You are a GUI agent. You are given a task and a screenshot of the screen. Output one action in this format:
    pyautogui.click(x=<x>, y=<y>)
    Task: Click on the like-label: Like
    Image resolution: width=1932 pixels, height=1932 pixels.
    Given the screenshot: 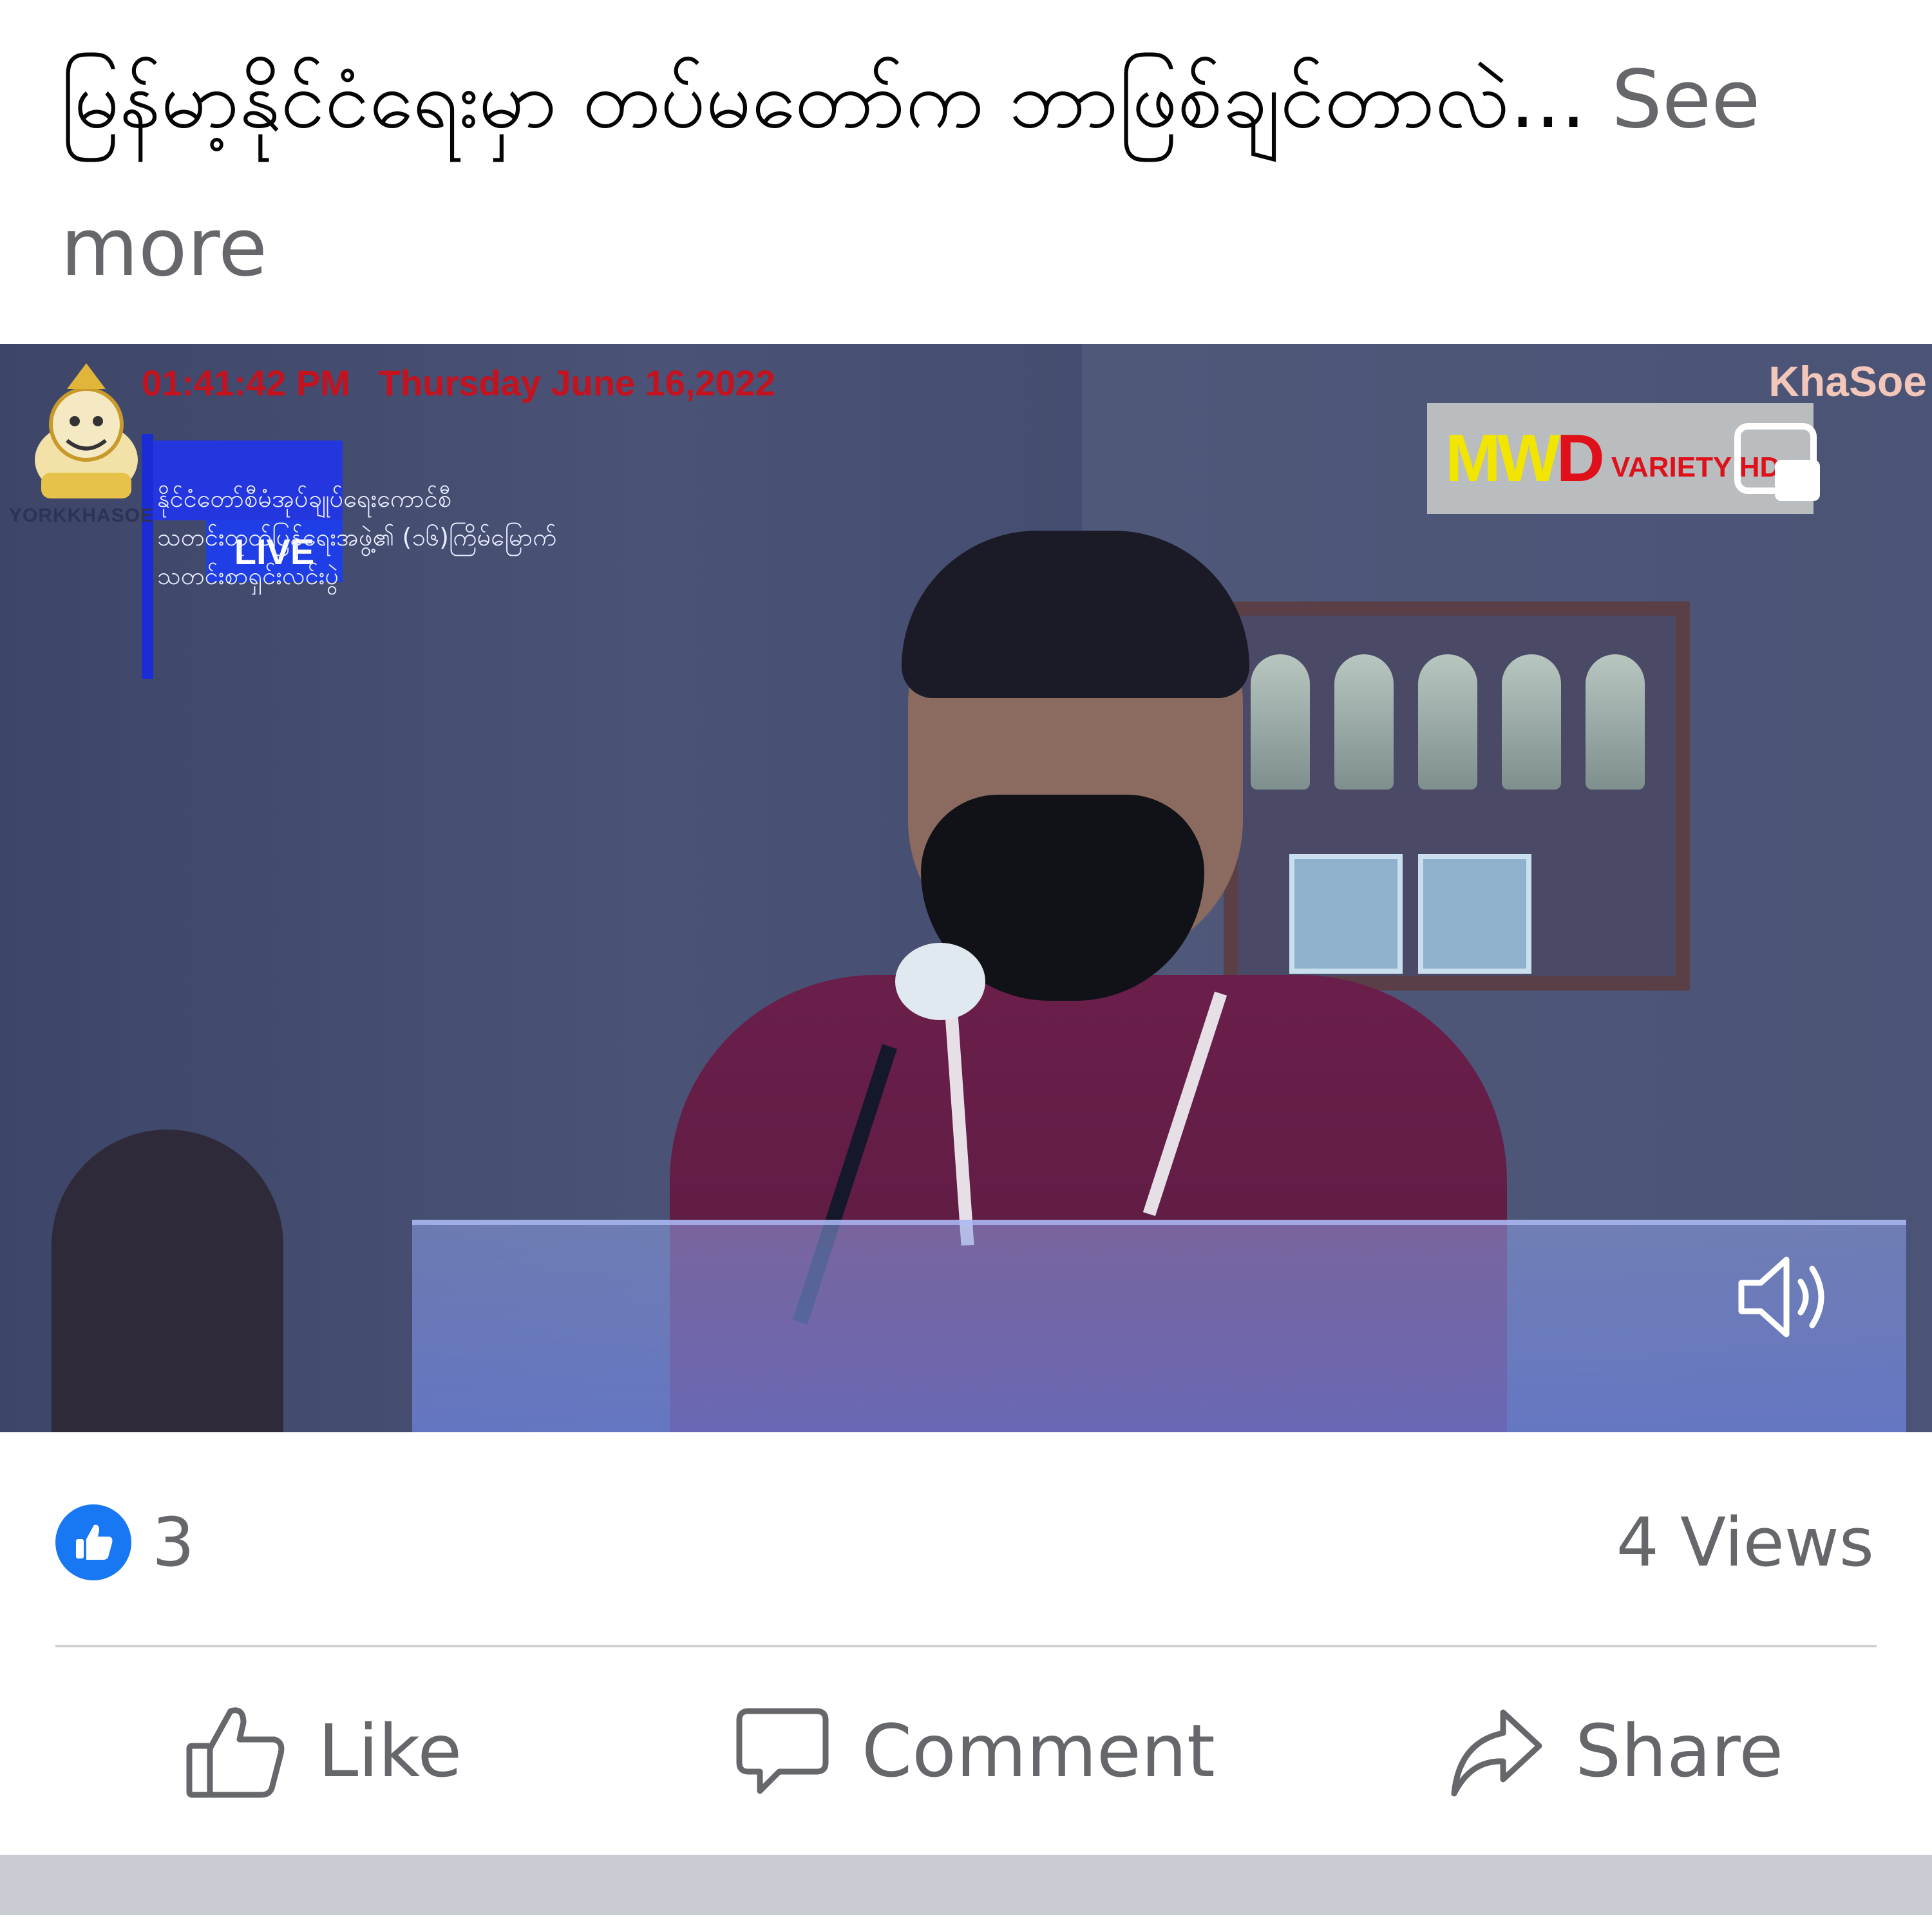 What is the action you would take?
    pyautogui.click(x=390, y=1752)
    